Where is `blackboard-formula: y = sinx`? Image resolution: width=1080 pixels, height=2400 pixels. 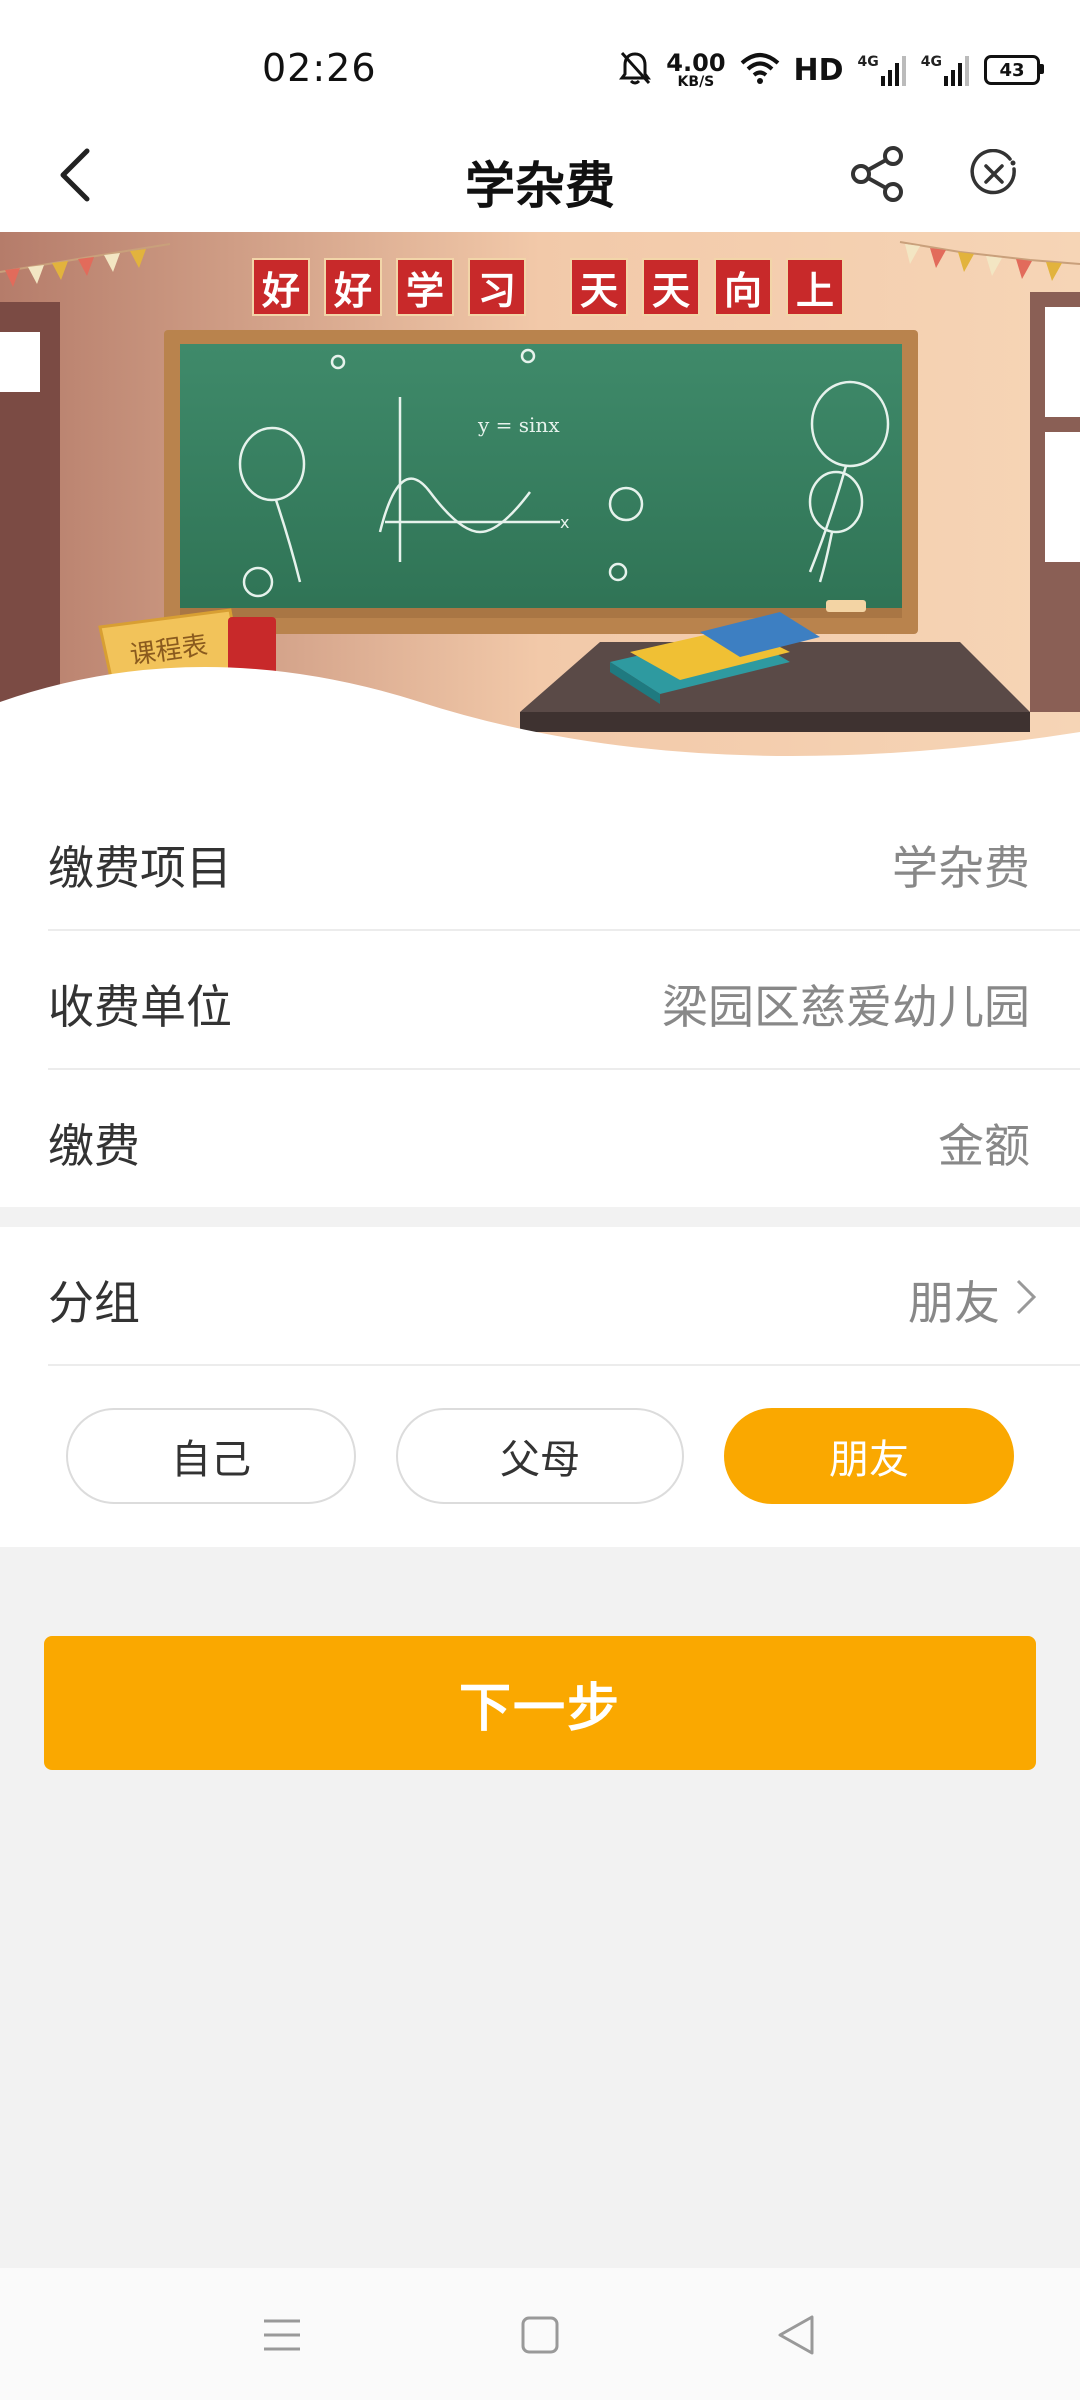
blackboard-formula: y = sinx is located at coordinates (518, 425).